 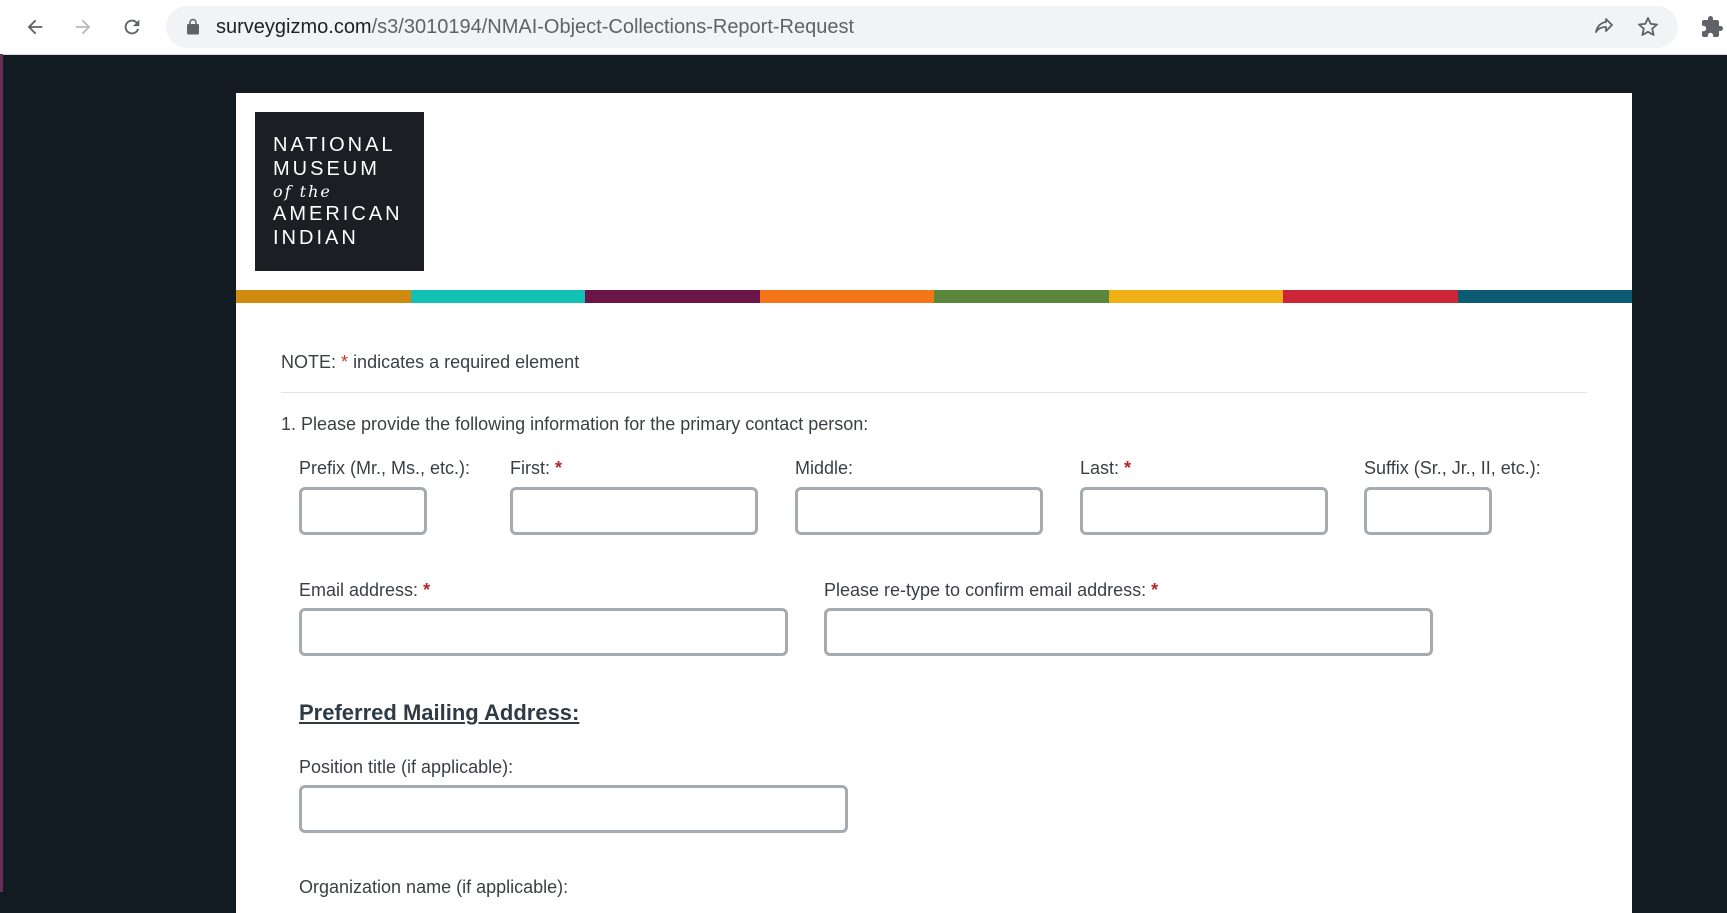 What do you see at coordinates (1128, 632) in the screenshot?
I see `confirm-email-input` at bounding box center [1128, 632].